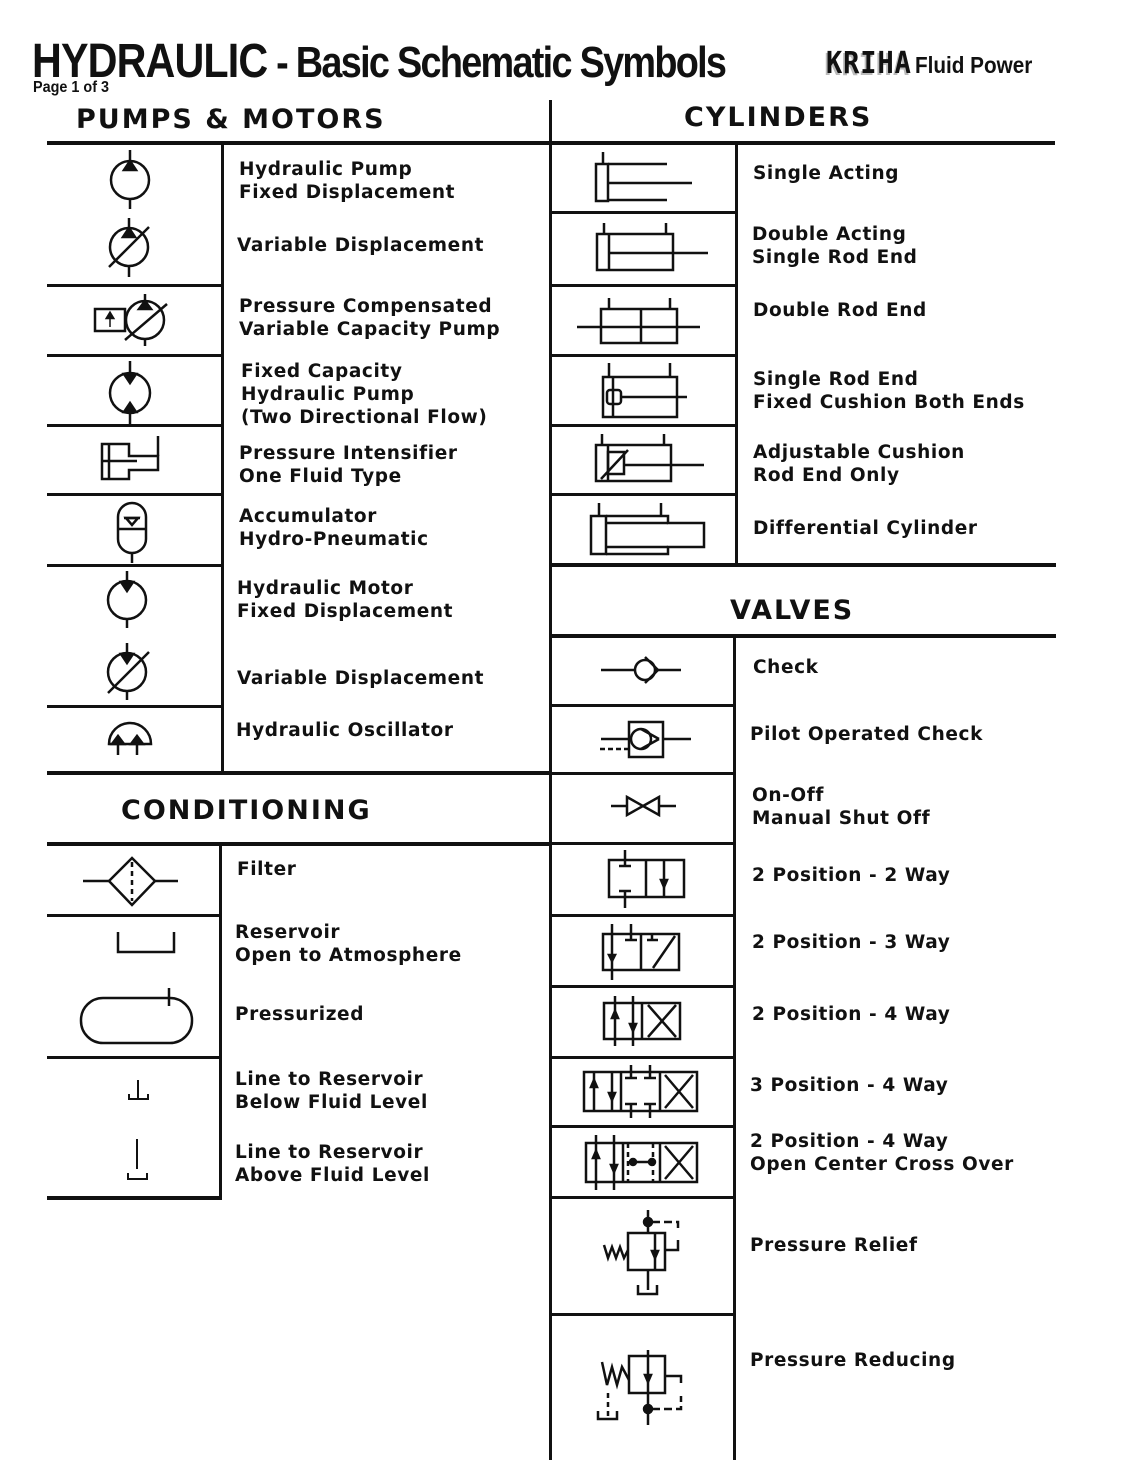 The width and height of the screenshot is (1137, 1471). Describe the element at coordinates (130, 392) in the screenshot. I see `bidirectional-pump-icon` at that location.